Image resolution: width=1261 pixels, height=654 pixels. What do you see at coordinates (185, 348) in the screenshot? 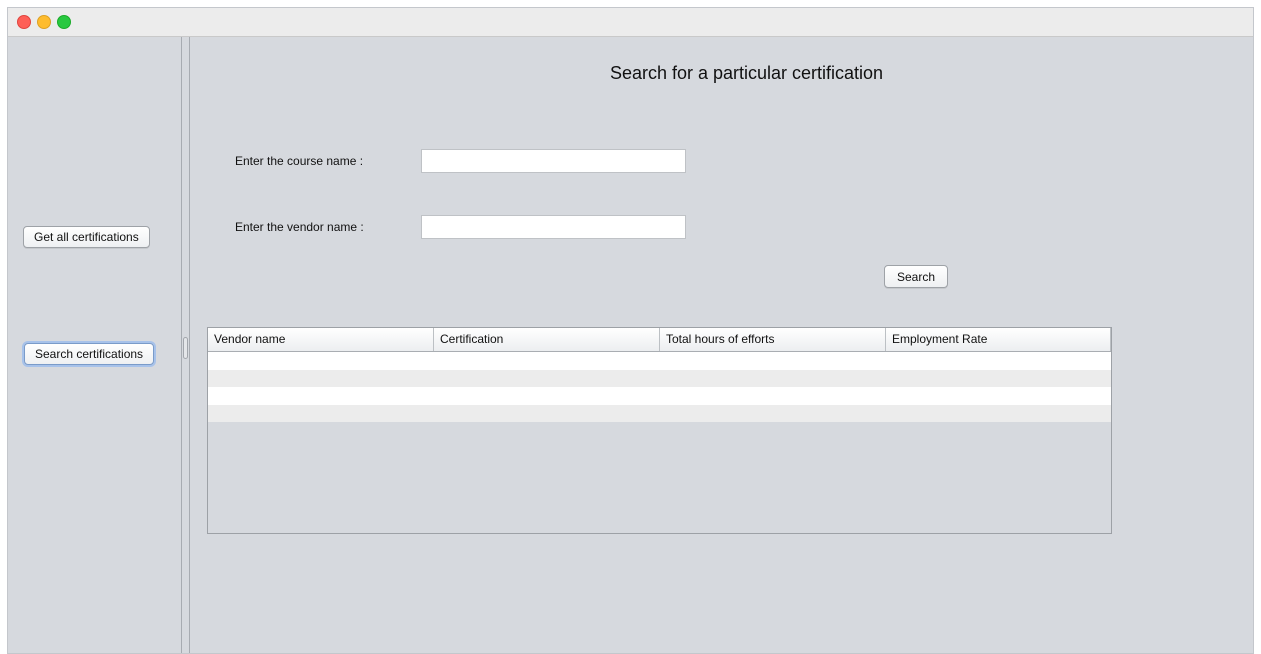
I see `divider-grip-handle` at bounding box center [185, 348].